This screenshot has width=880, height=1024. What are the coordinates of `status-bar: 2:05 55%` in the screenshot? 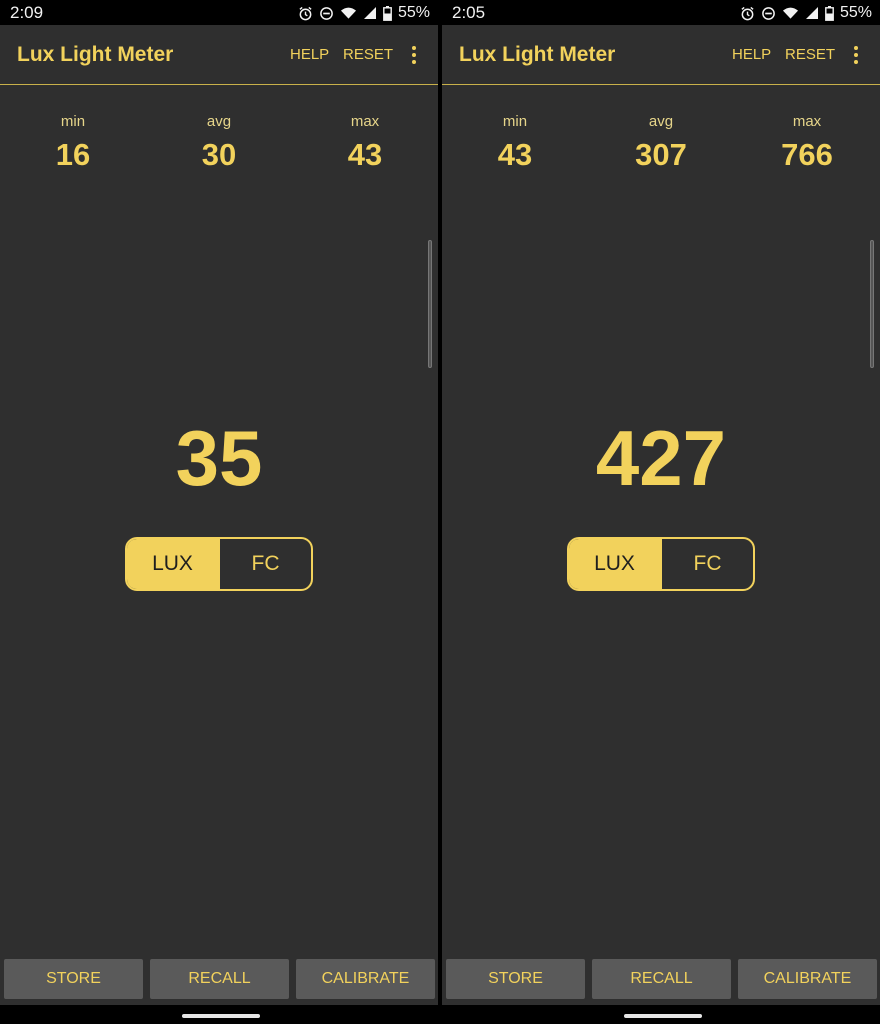 It's located at (661, 12).